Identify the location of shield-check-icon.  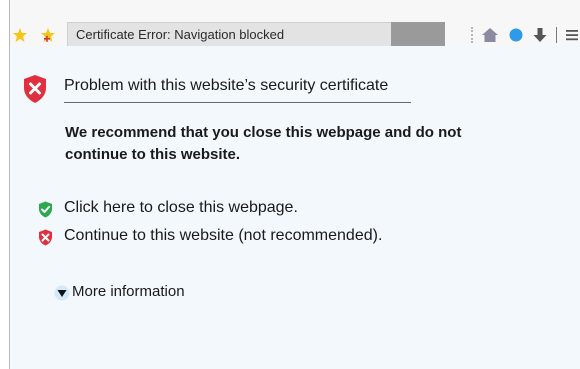
(45, 209).